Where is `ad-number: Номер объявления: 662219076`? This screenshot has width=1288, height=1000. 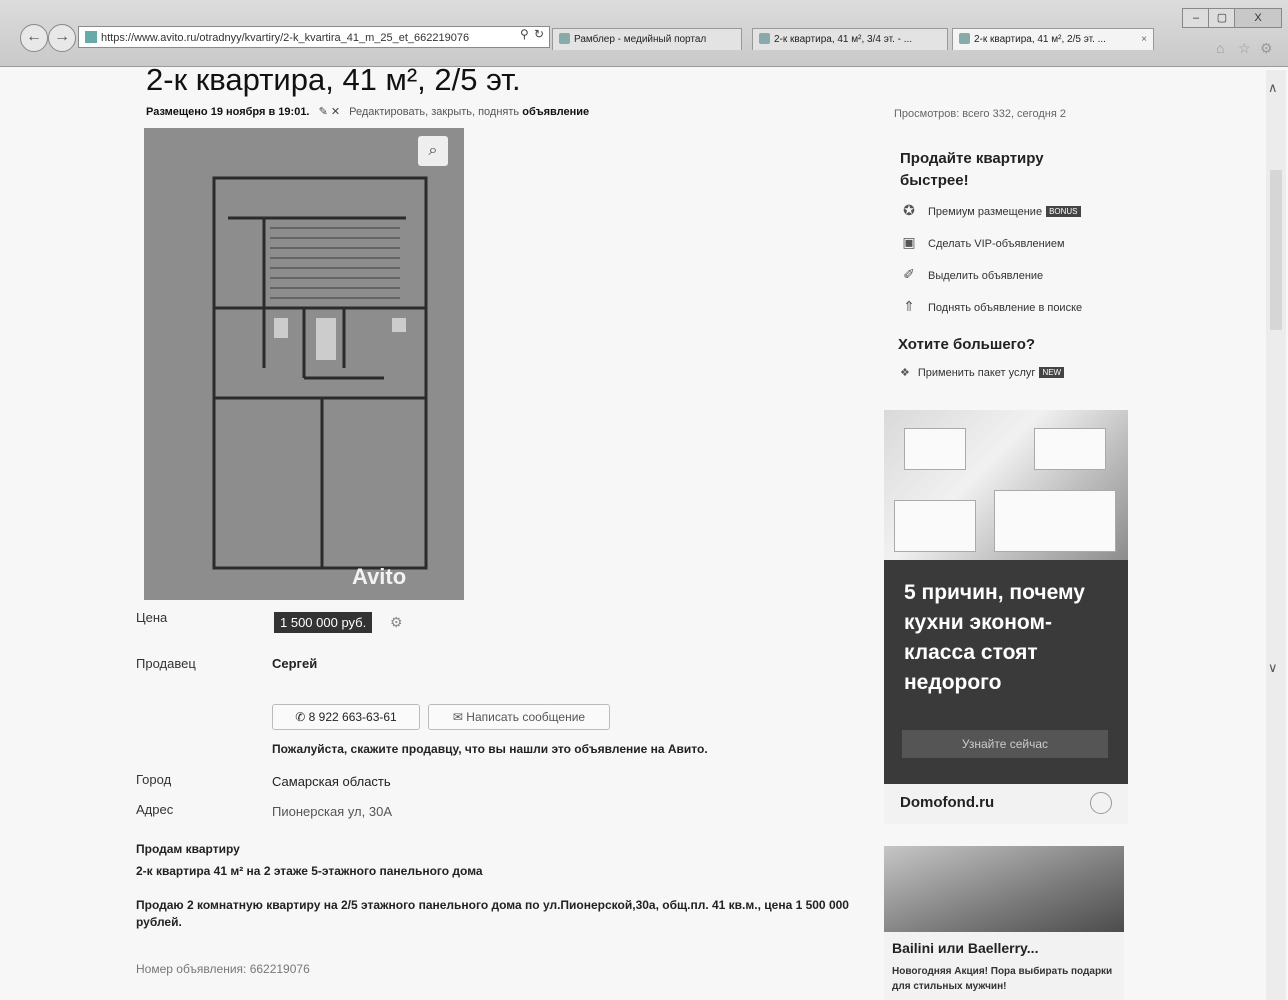
ad-number: Номер объявления: 662219076 is located at coordinates (223, 969).